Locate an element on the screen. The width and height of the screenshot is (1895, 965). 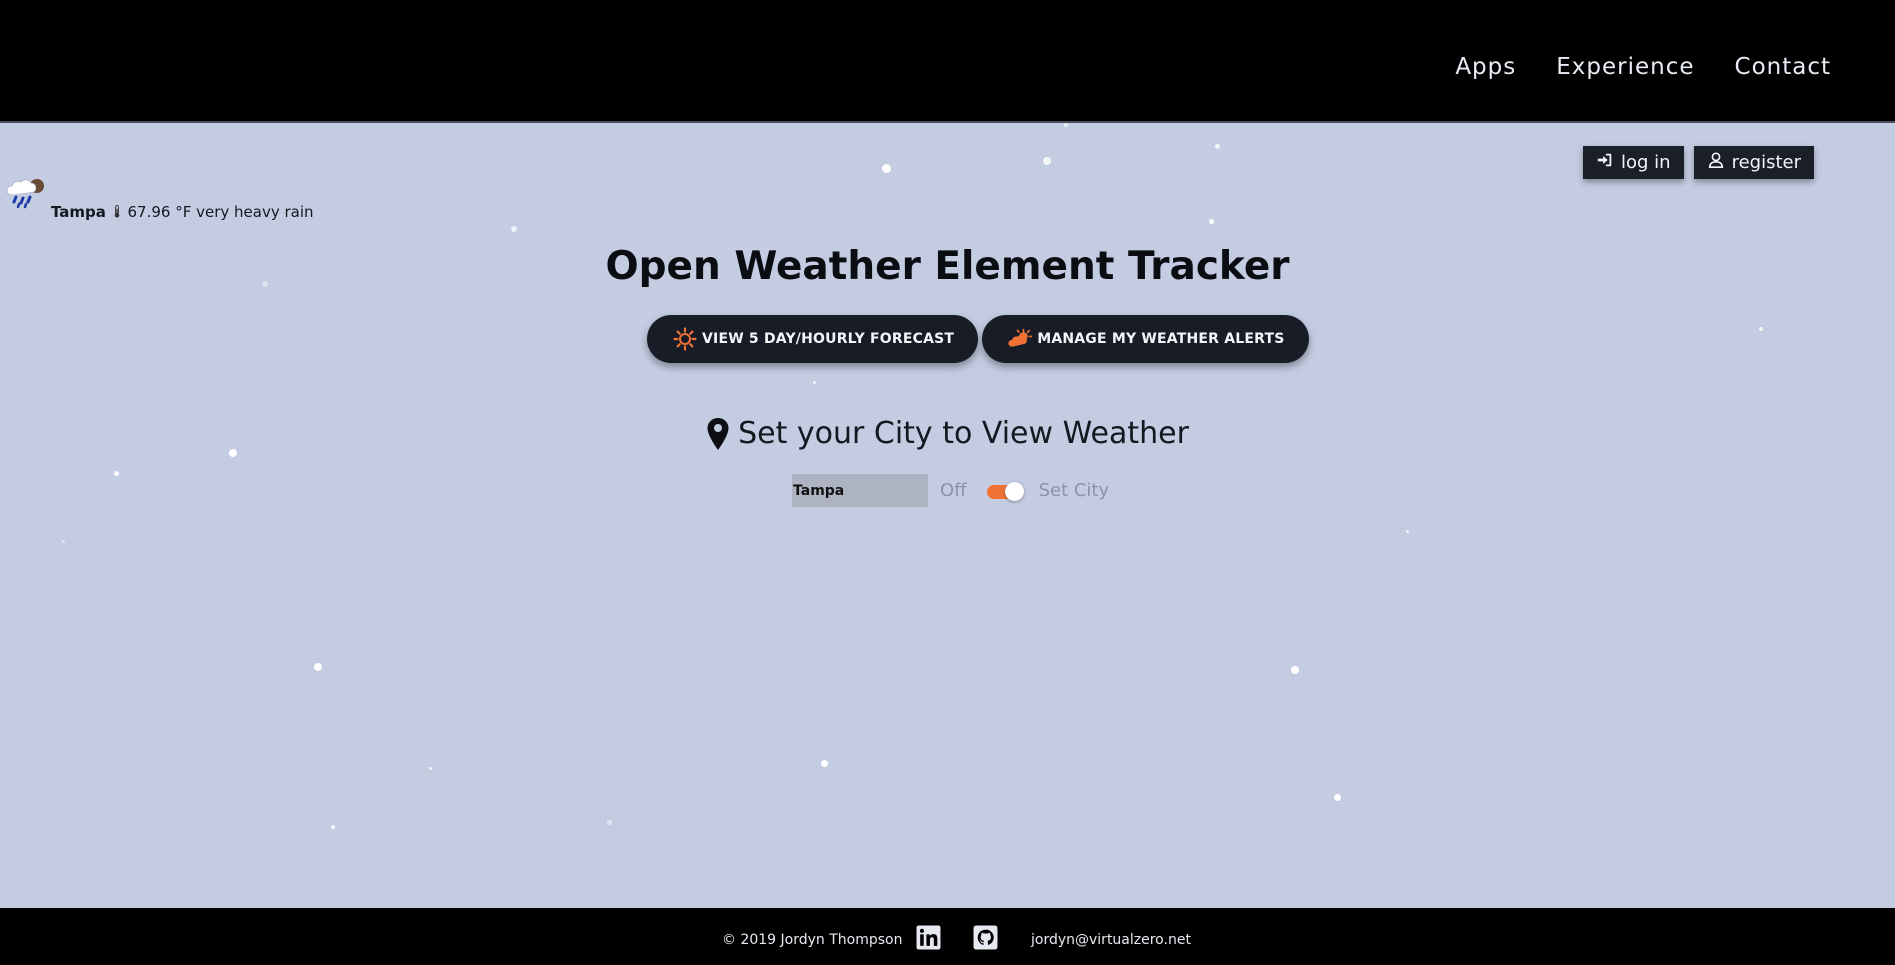
manage-alerts-button: MANAGE MY WEATHER ALERTS is located at coordinates (1145, 339).